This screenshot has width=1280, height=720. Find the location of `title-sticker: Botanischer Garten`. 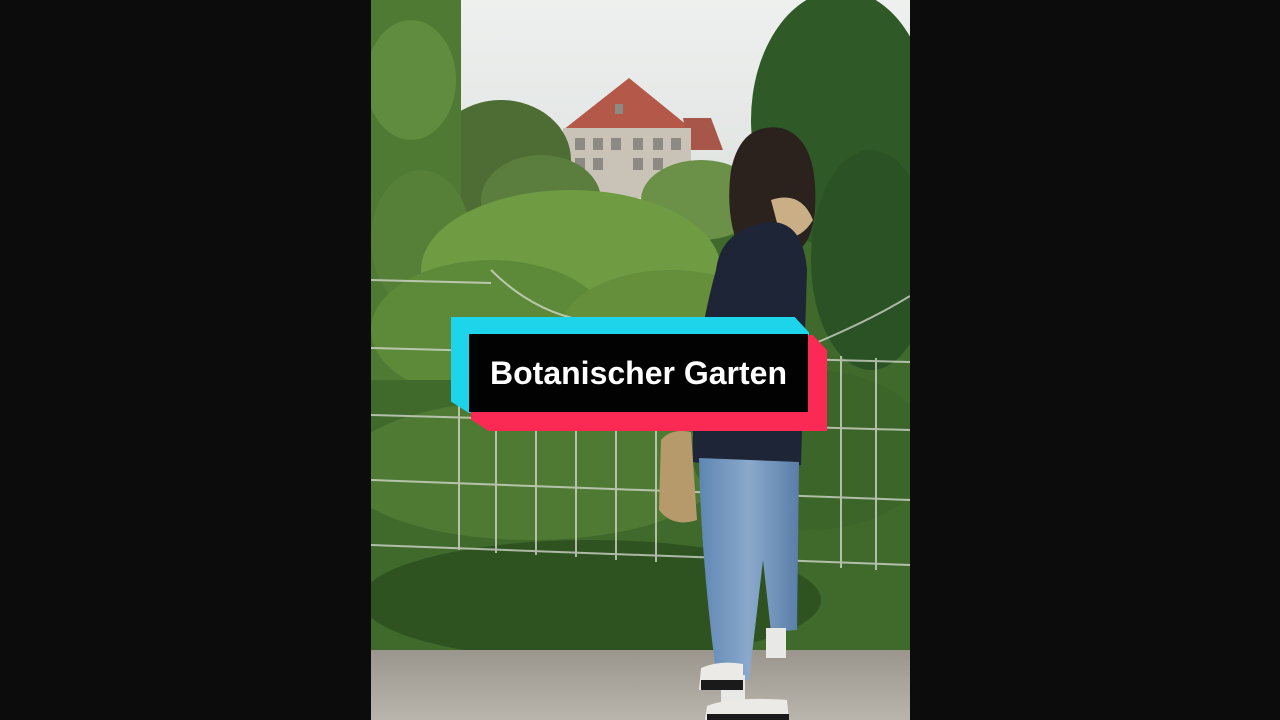

title-sticker: Botanischer Garten is located at coordinates (639, 374).